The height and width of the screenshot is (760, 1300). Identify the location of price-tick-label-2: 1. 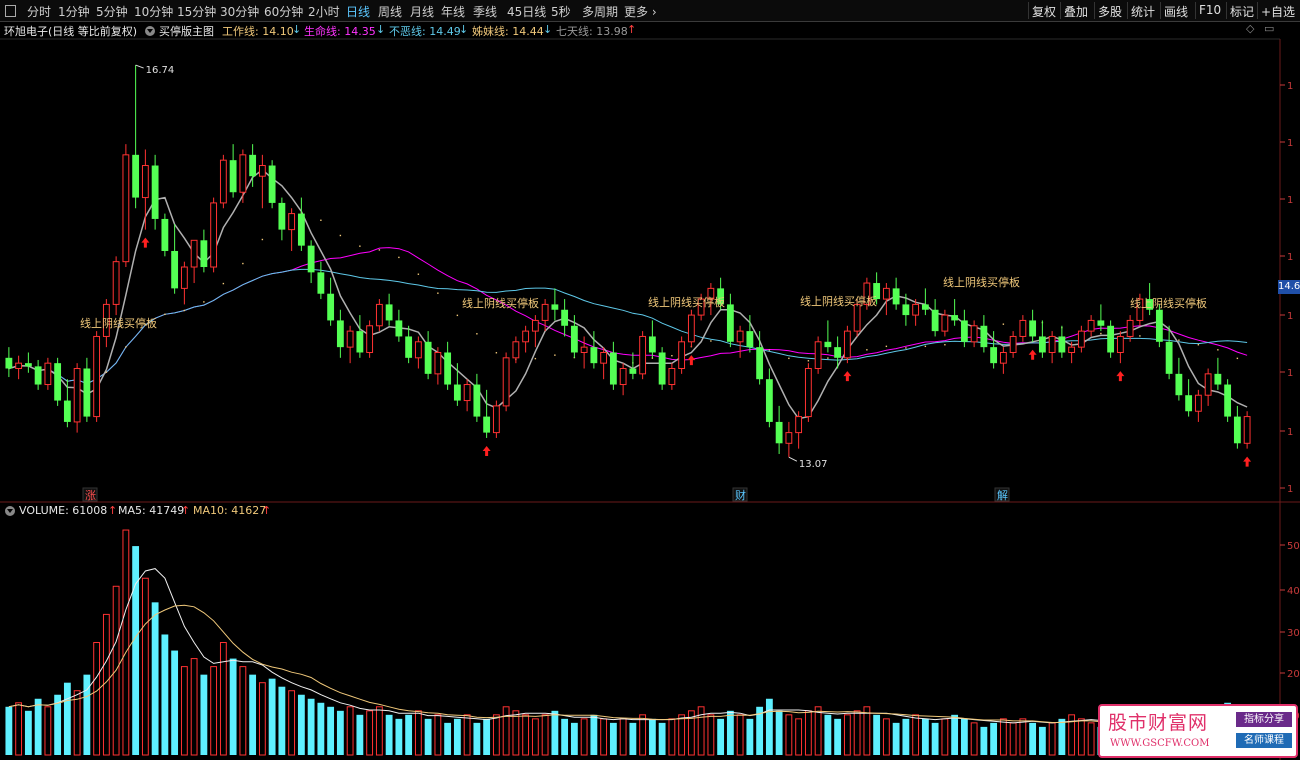
(1290, 200).